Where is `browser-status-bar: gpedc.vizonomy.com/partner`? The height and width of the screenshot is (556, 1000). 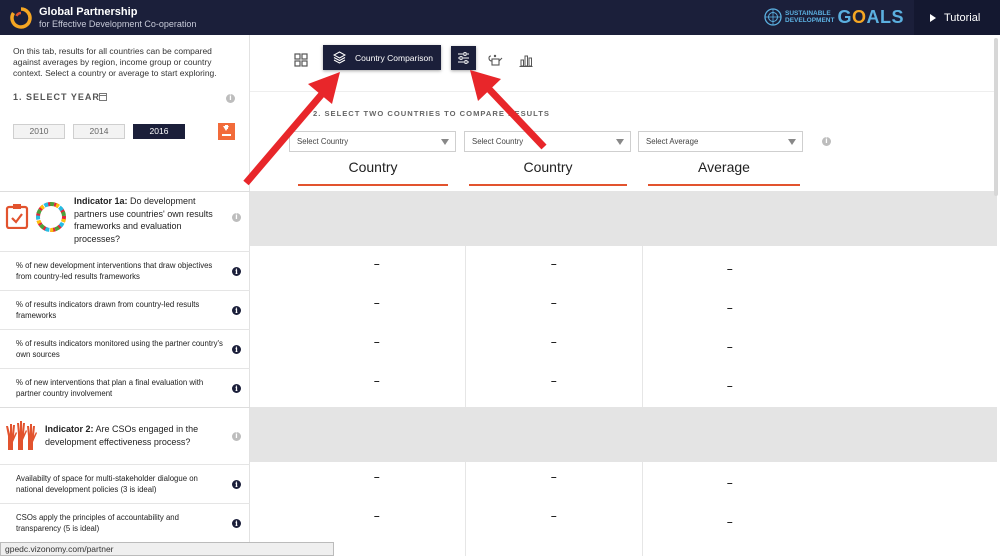 browser-status-bar: gpedc.vizonomy.com/partner is located at coordinates (167, 549).